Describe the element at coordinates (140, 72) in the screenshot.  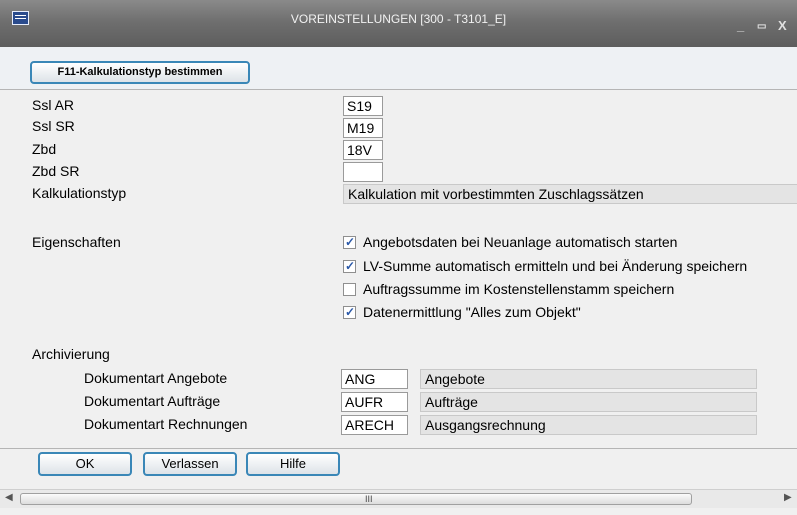
I see `determine-calculation-type-button: F11-Kalkulationstyp bestimmen` at that location.